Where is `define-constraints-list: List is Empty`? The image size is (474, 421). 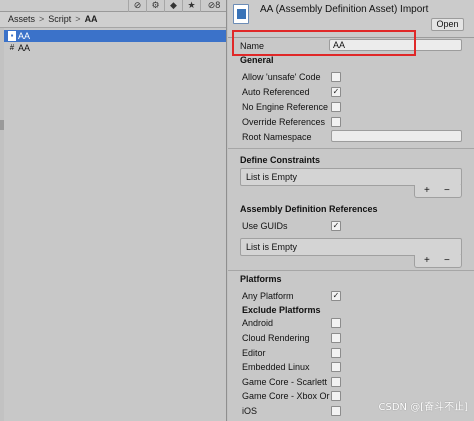 define-constraints-list: List is Empty is located at coordinates (351, 177).